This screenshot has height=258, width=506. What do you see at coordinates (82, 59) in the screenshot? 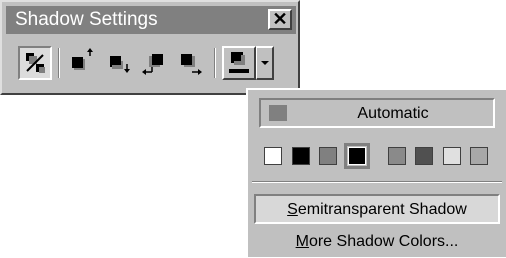
I see `nudge-shadow-up-icon` at bounding box center [82, 59].